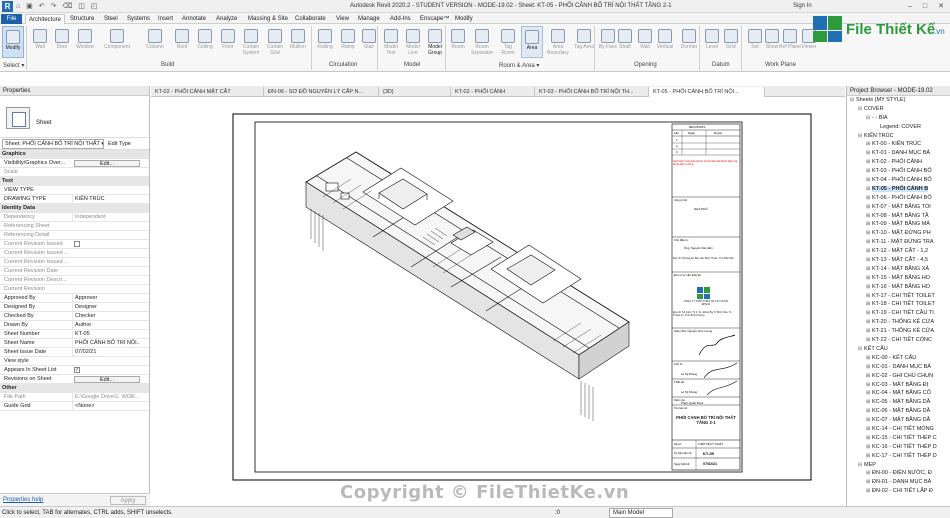 Image resolution: width=950 pixels, height=518 pixels. I want to click on mullion-button: Mullion, so click(298, 42).